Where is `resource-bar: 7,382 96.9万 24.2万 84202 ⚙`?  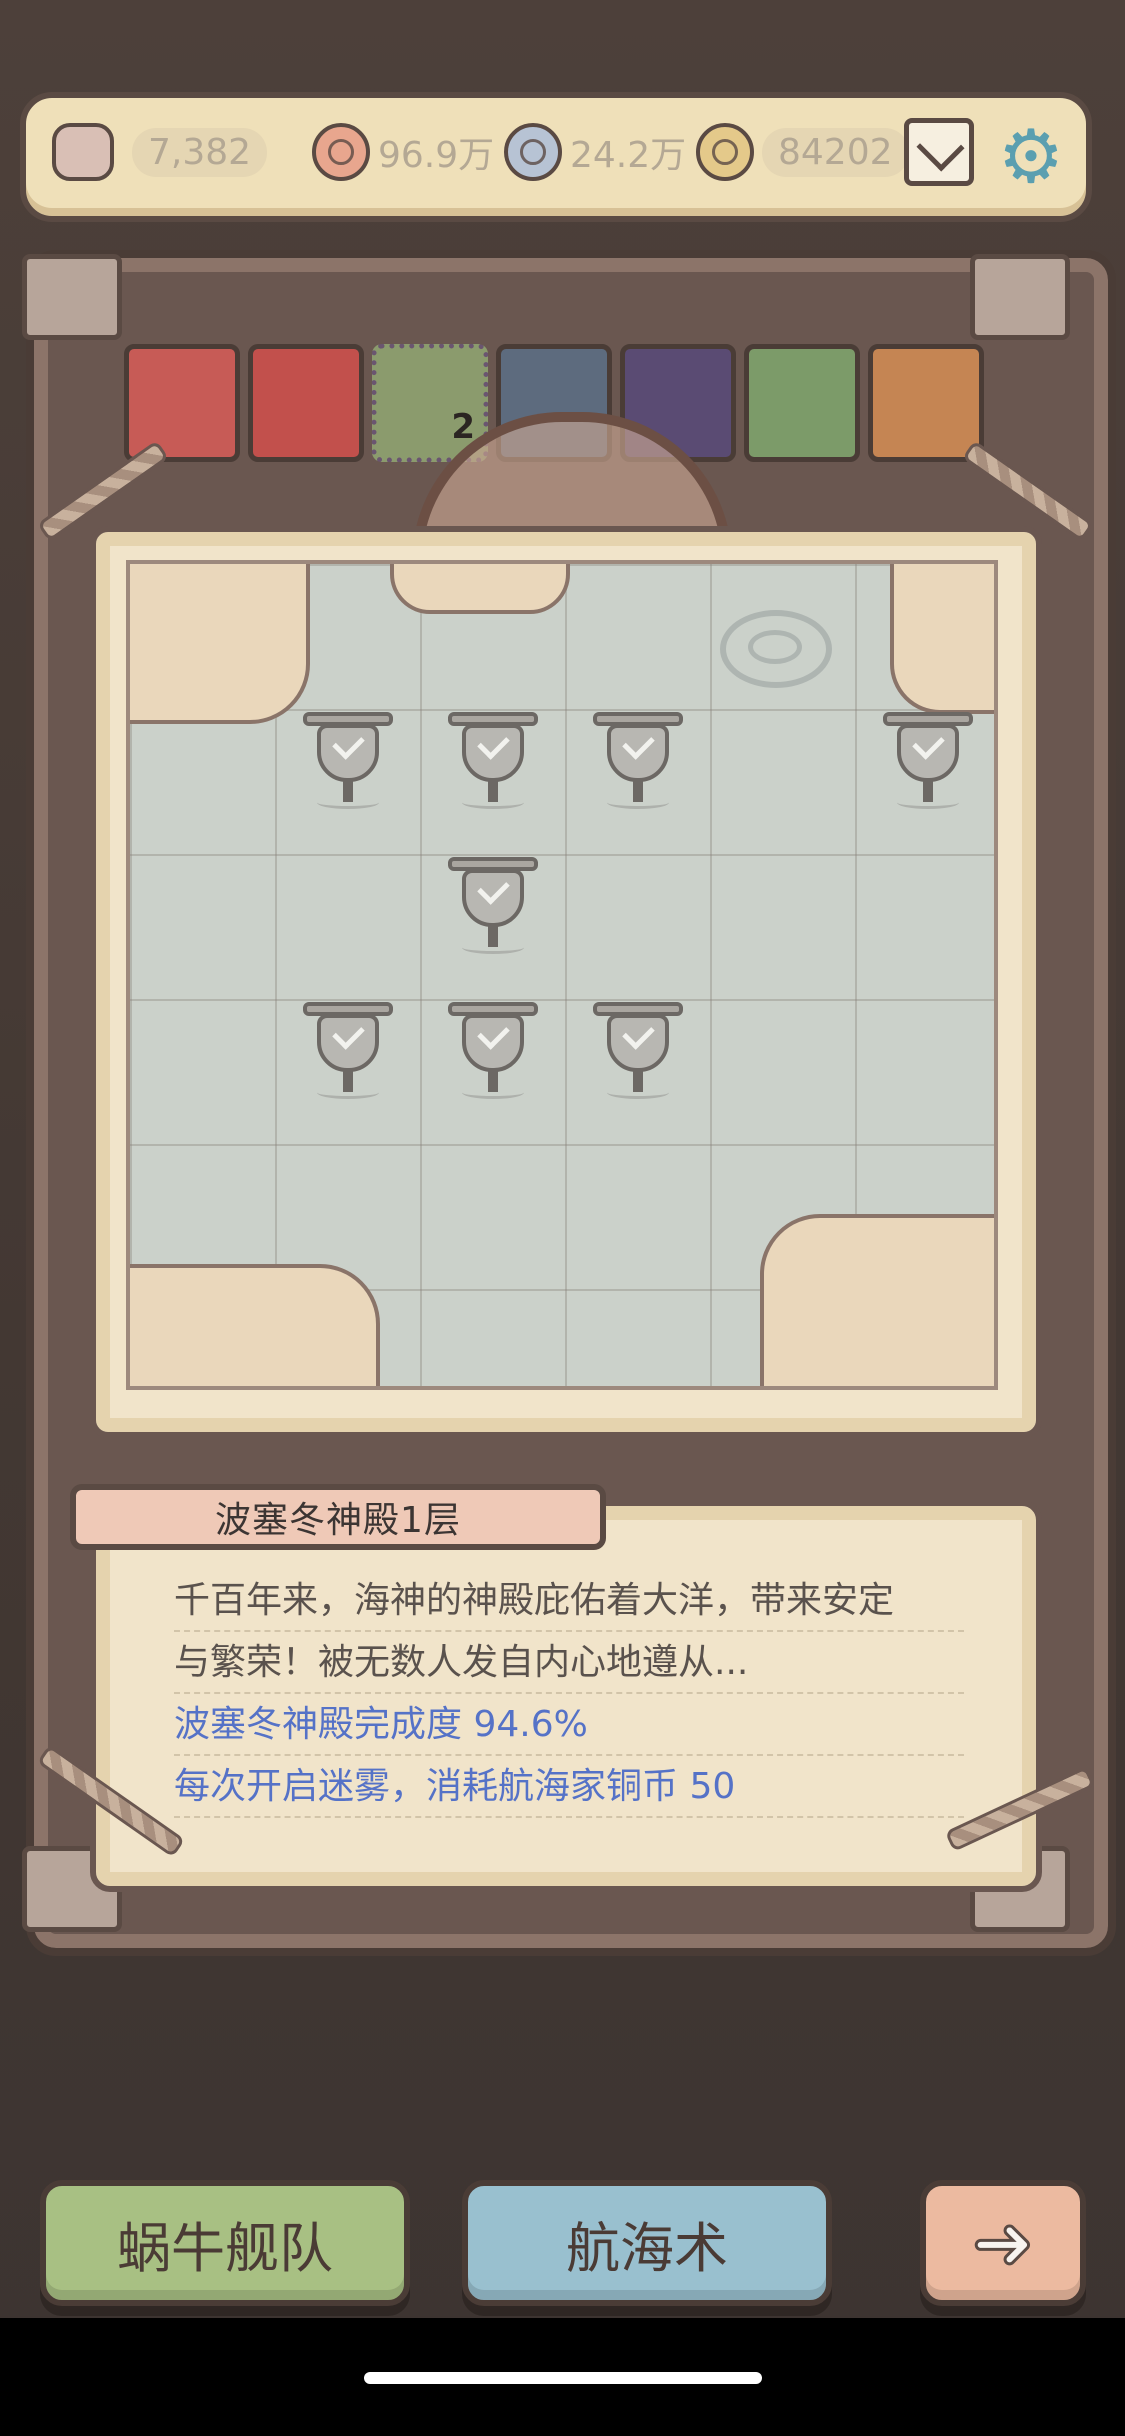 resource-bar: 7,382 96.9万 24.2万 84202 ⚙ is located at coordinates (556, 157).